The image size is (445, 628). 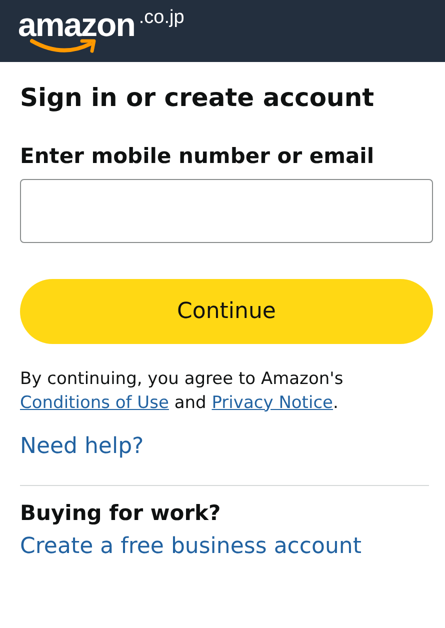 I want to click on field-label: Enter mobile number or email, so click(x=198, y=156).